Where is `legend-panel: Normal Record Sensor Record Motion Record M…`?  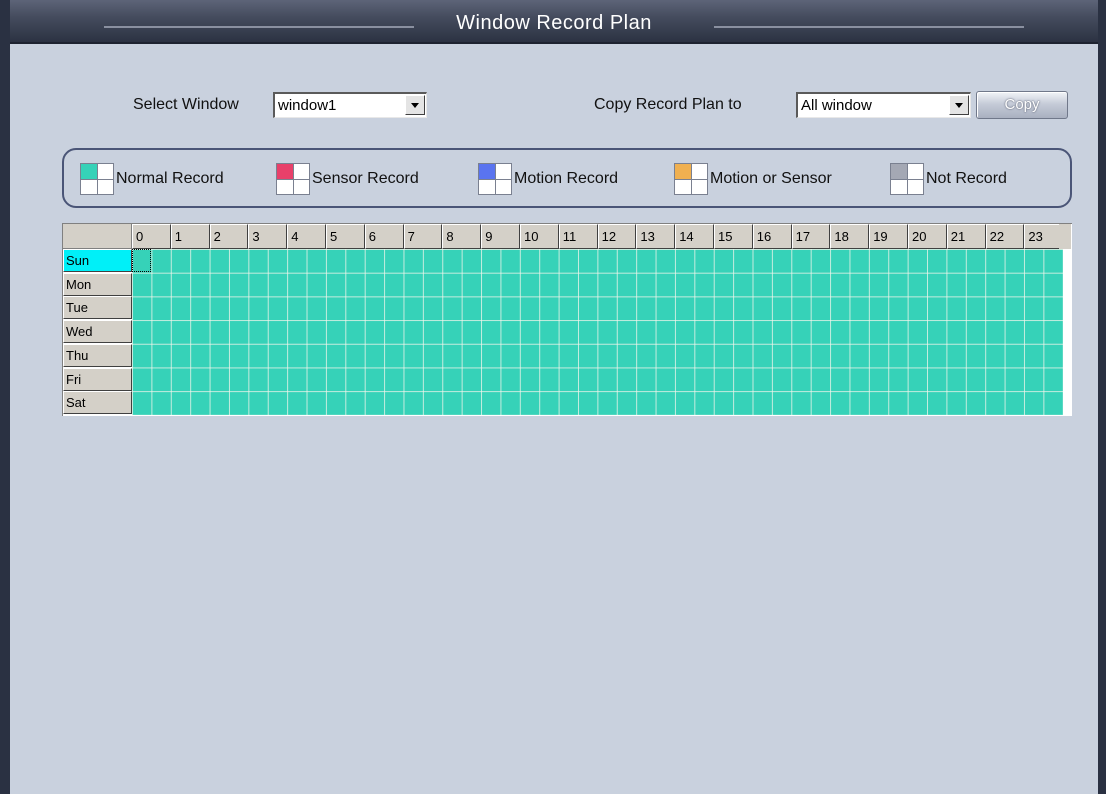 legend-panel: Normal Record Sensor Record Motion Record M… is located at coordinates (567, 178).